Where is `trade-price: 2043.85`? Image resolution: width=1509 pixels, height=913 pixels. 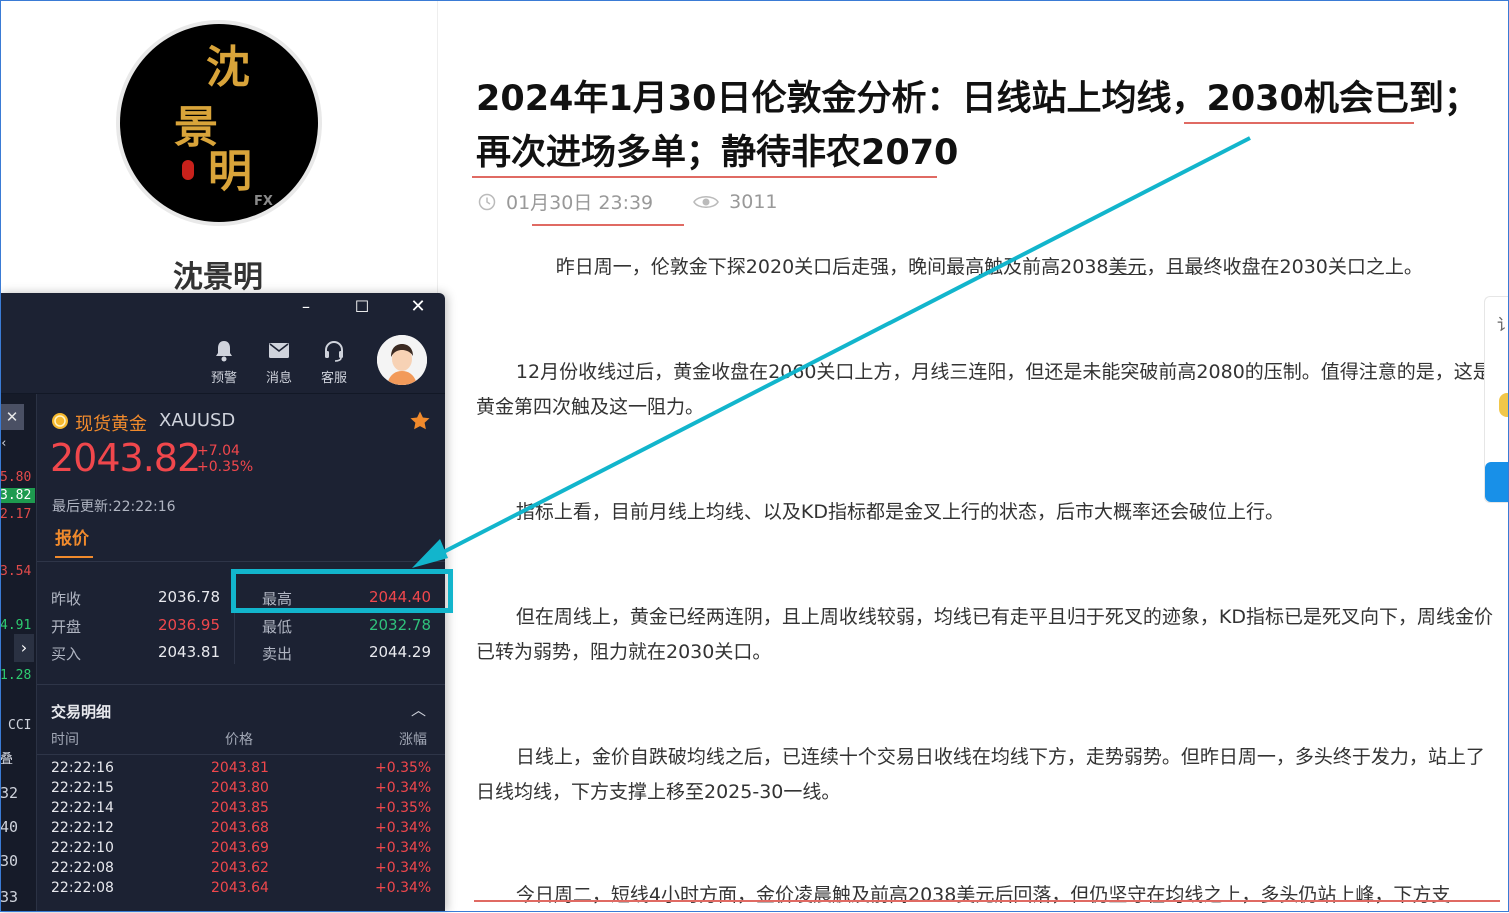 trade-price: 2043.85 is located at coordinates (240, 808).